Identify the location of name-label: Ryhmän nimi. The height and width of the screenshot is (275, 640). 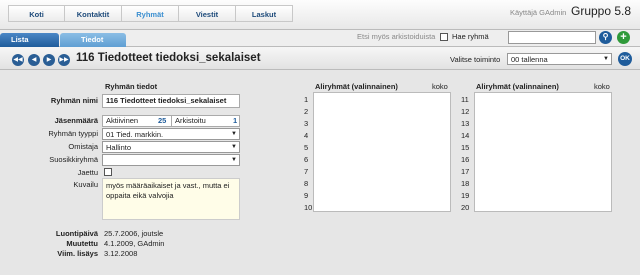
(74, 100).